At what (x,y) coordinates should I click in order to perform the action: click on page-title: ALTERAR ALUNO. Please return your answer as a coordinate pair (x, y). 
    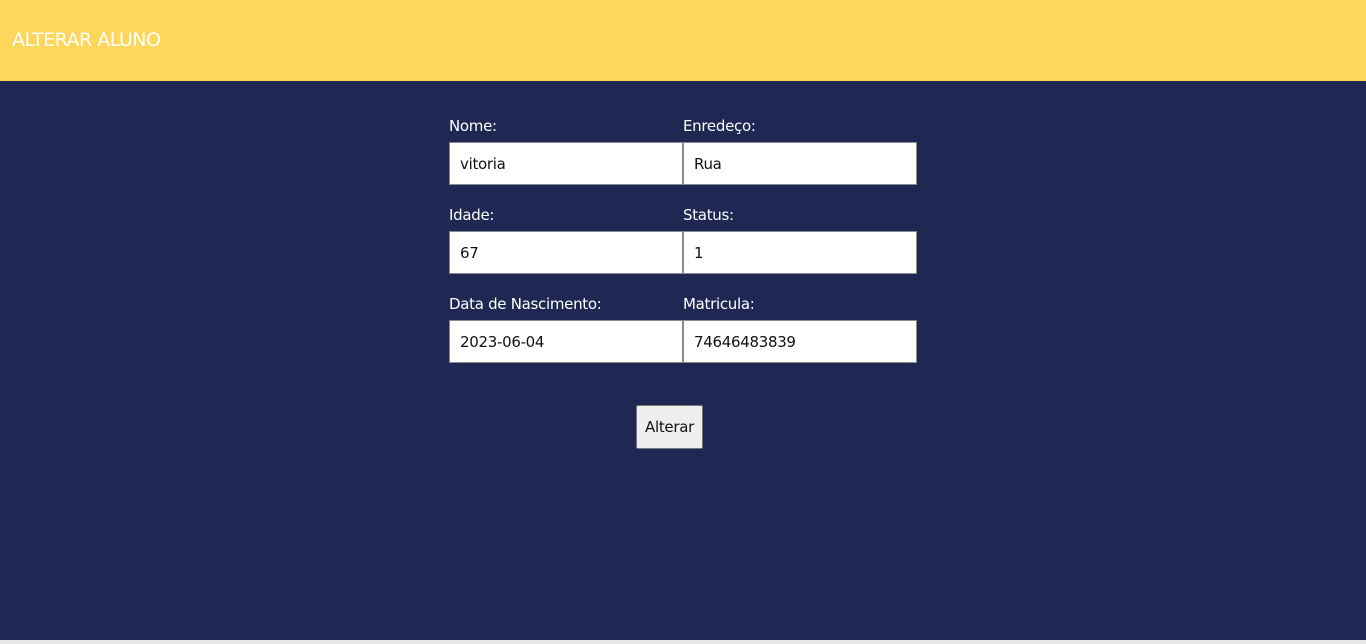
    Looking at the image, I should click on (86, 40).